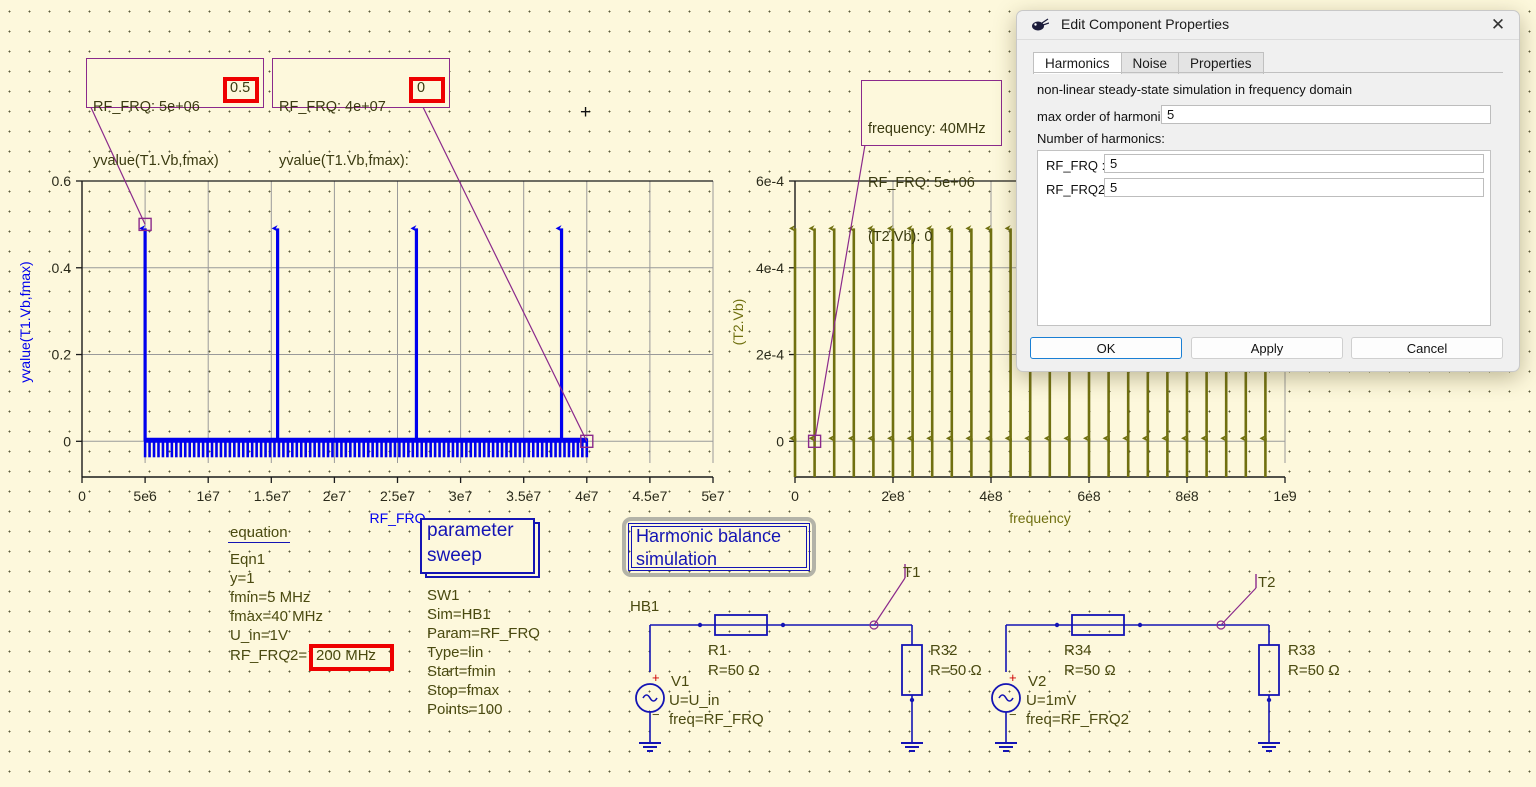 The image size is (1536, 787). Describe the element at coordinates (421, 88) in the screenshot. I see `marker-value-2: 0` at that location.